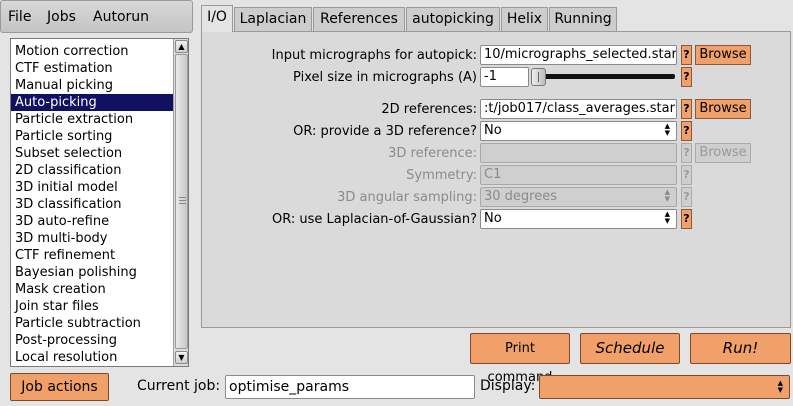  Describe the element at coordinates (578, 175) in the screenshot. I see `symmetry-field: C1` at that location.